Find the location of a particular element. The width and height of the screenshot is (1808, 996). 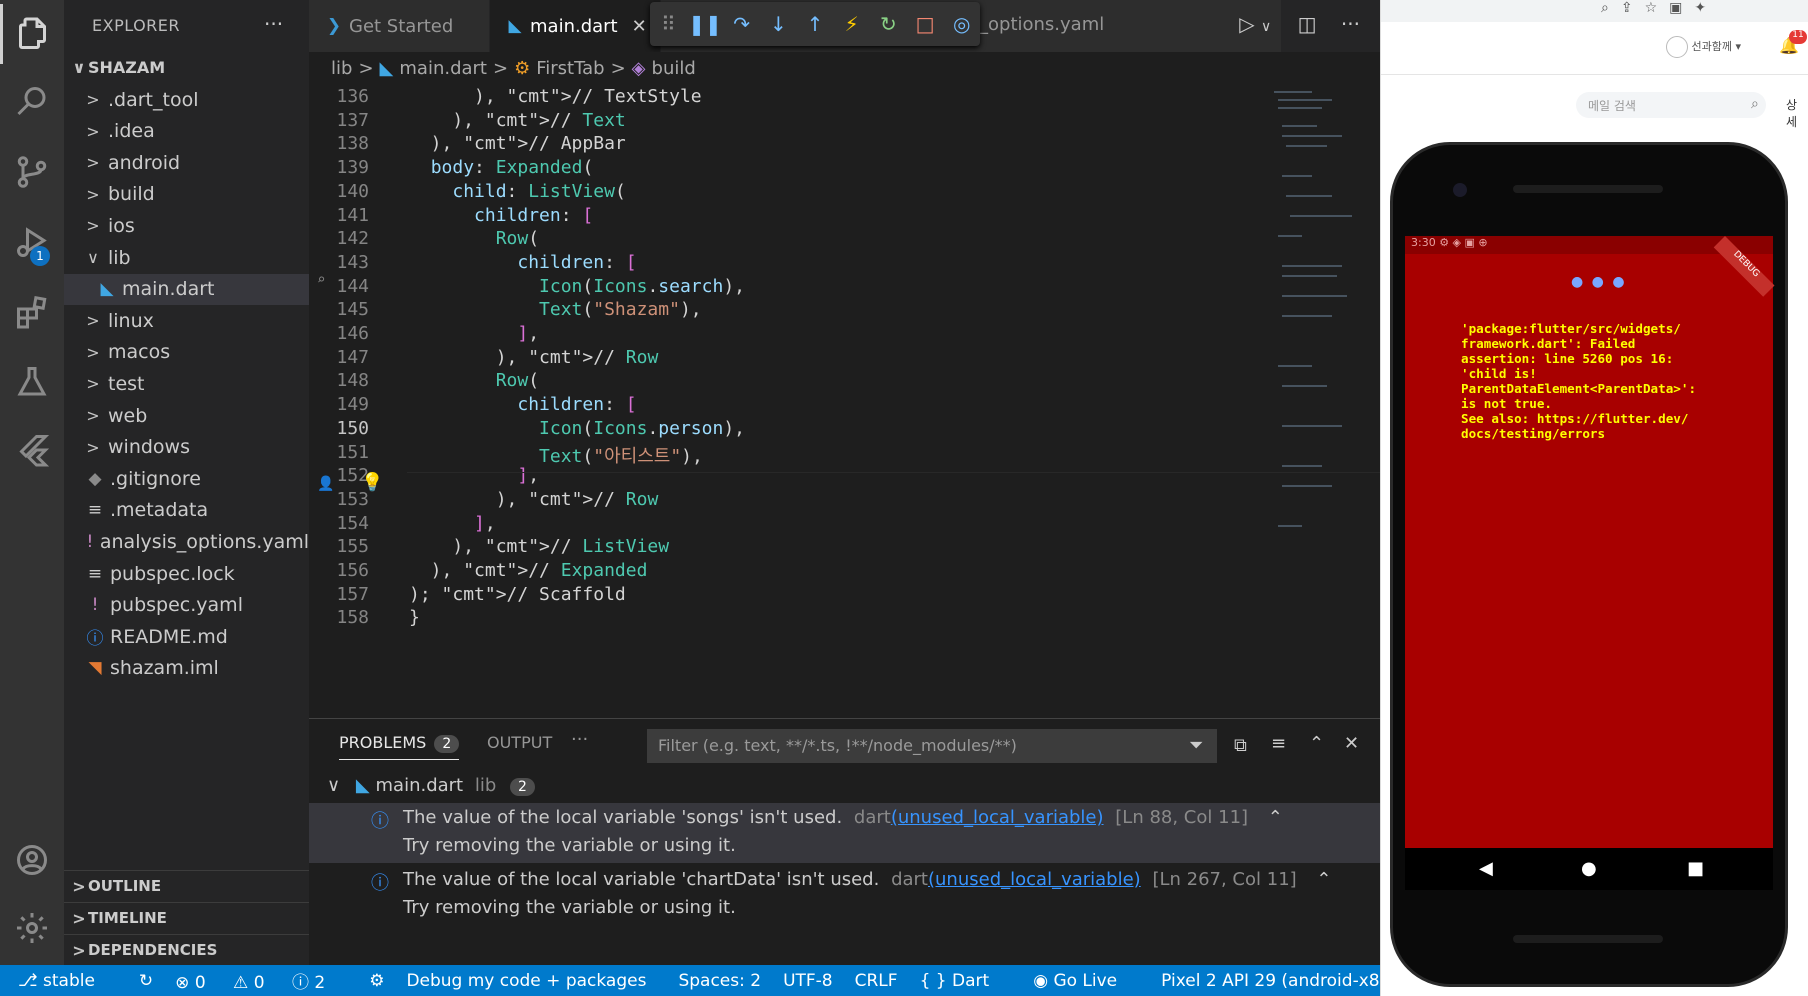

code-line: body: Expanded( is located at coordinates (501, 167).